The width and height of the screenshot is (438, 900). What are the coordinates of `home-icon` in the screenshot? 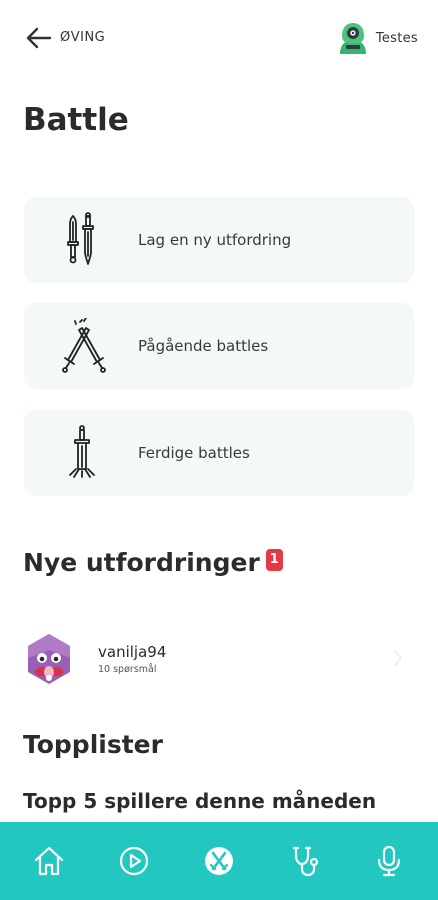 It's located at (48, 861).